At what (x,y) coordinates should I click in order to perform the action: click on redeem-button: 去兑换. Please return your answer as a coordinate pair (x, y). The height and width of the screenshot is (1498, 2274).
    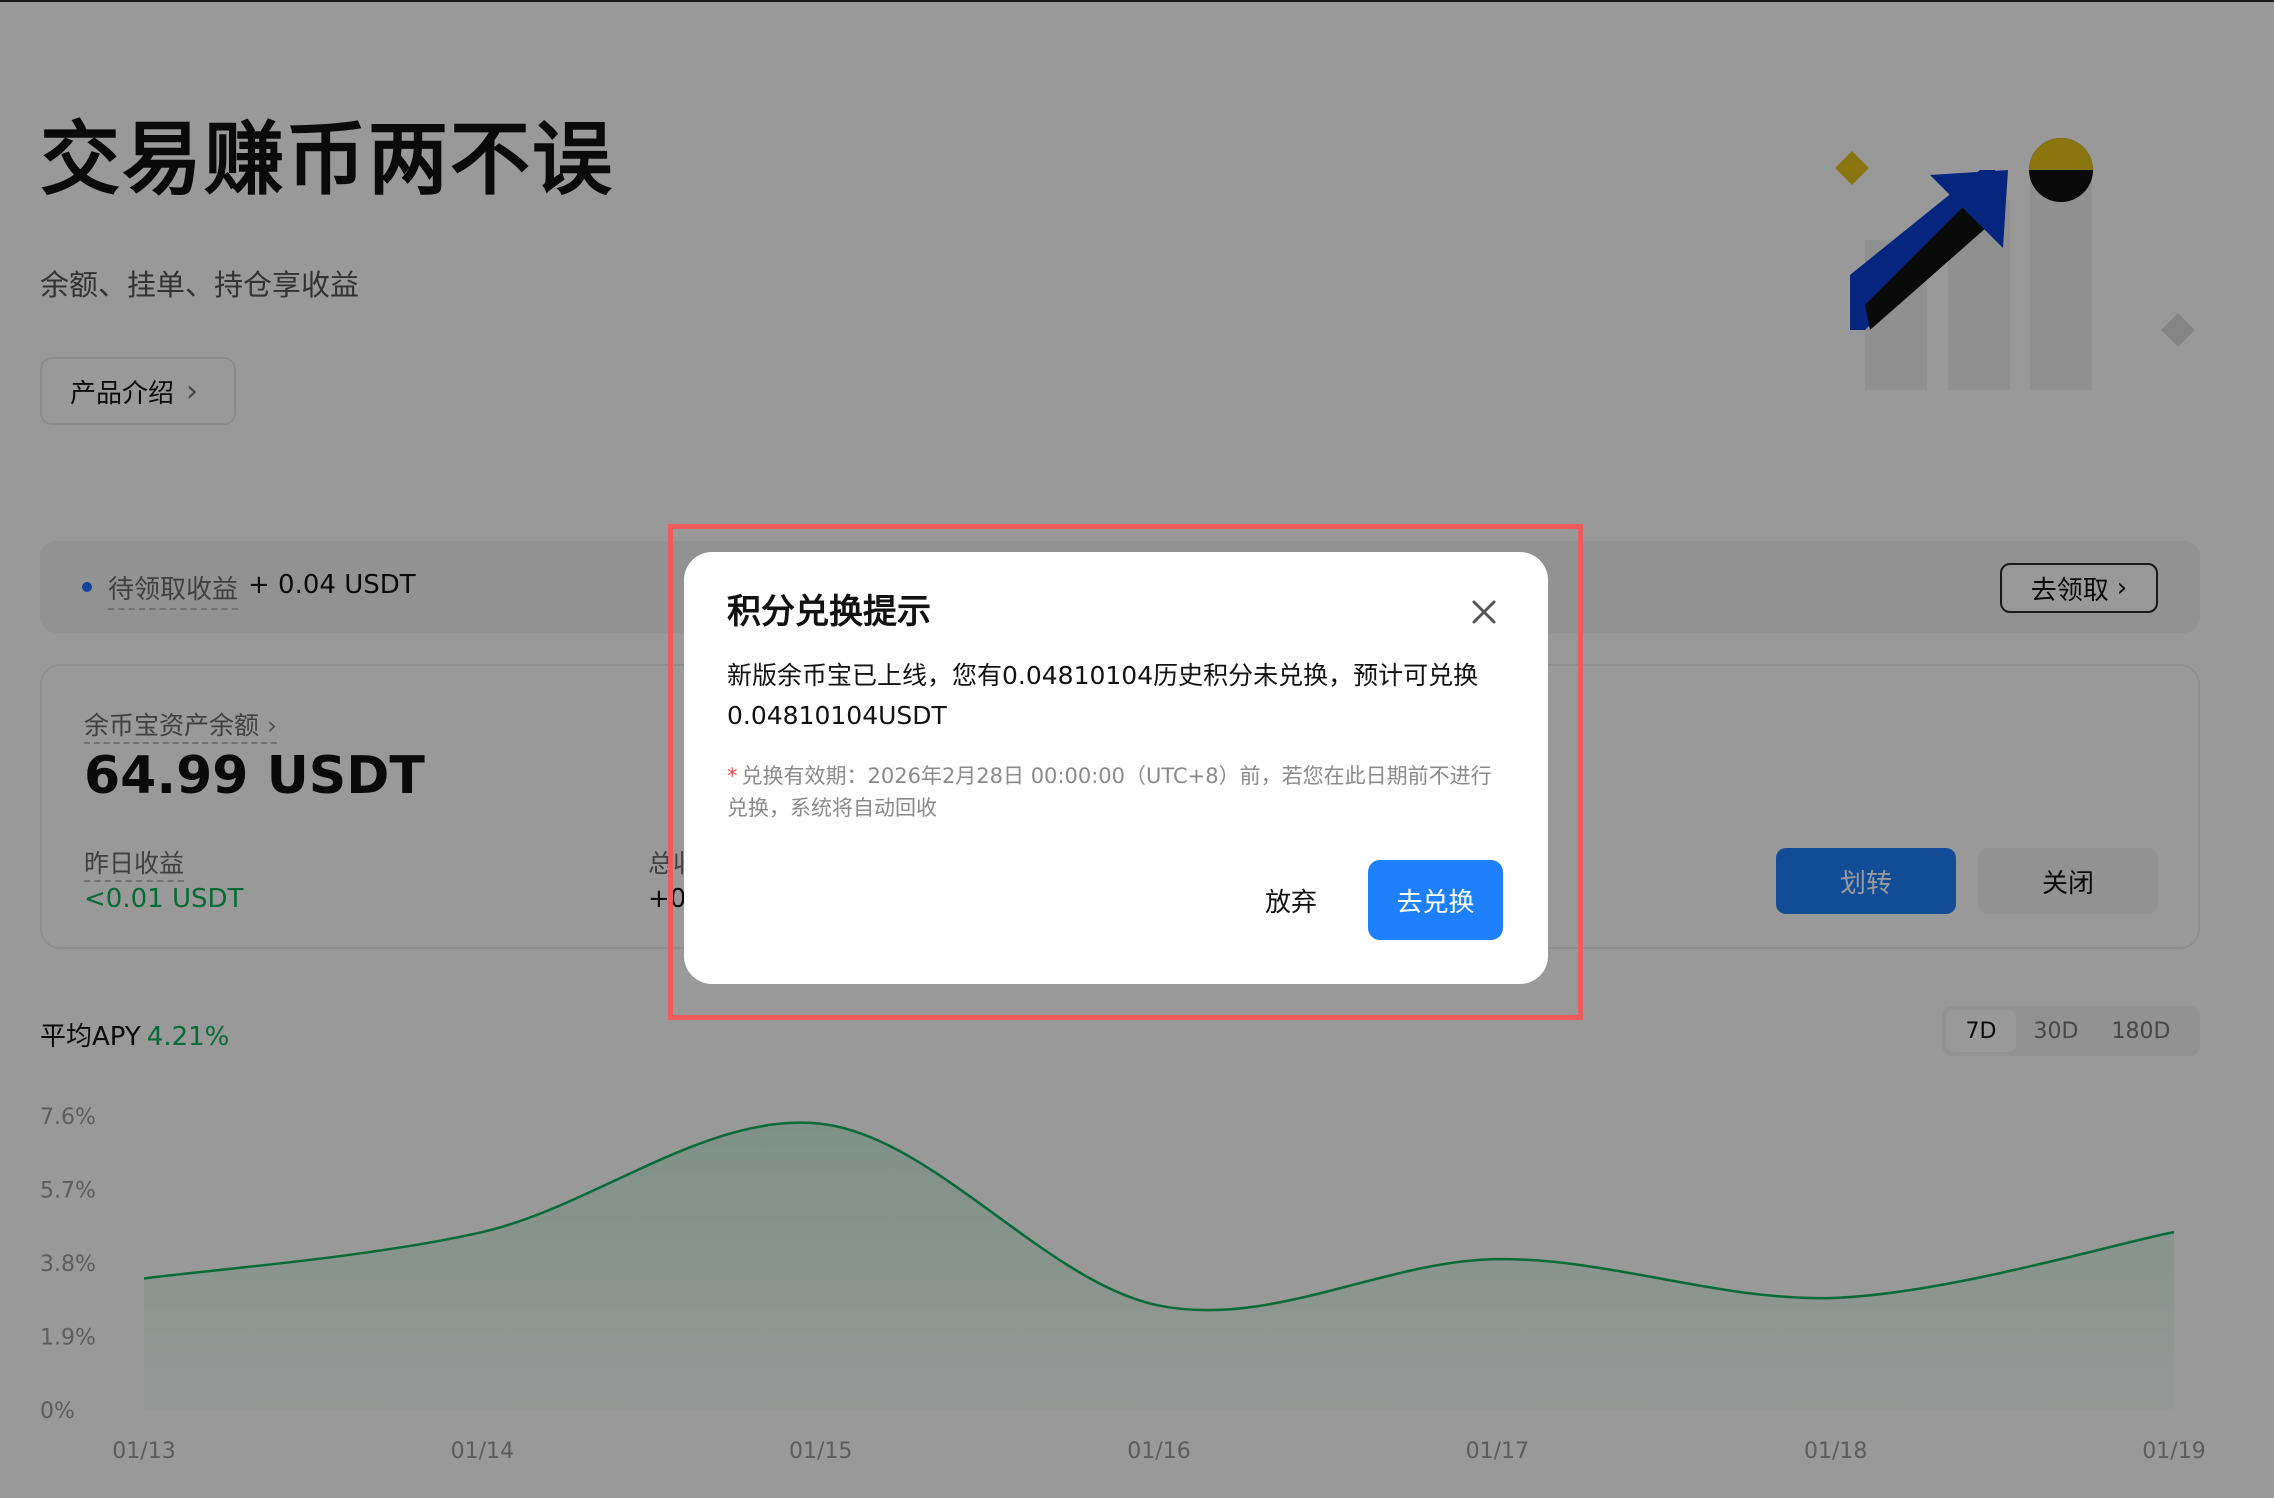
    Looking at the image, I should click on (1435, 900).